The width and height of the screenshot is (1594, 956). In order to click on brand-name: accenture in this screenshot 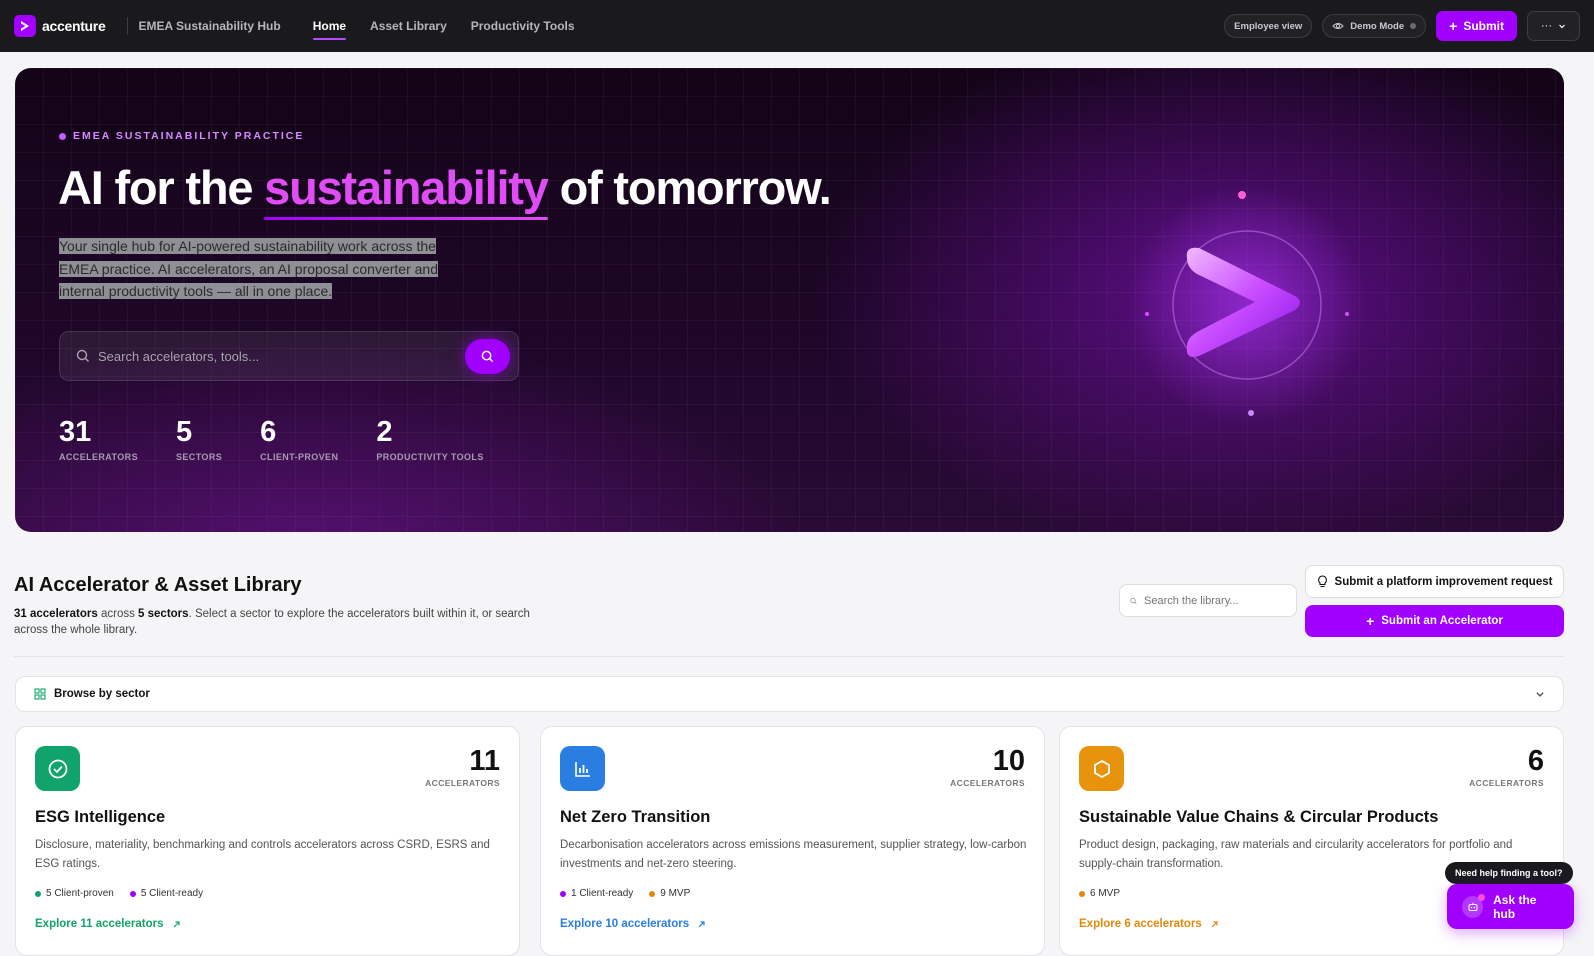, I will do `click(74, 26)`.